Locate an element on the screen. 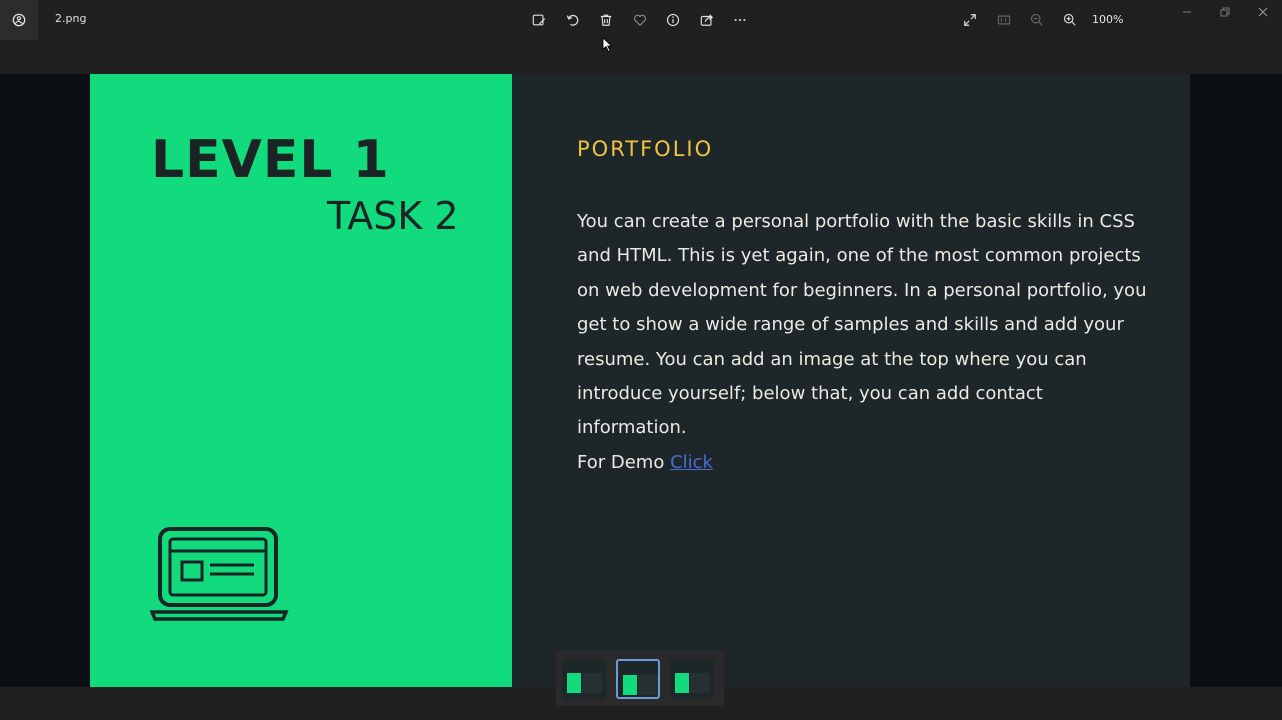 Image resolution: width=1282 pixels, height=720 pixels. file-name: 2.png is located at coordinates (71, 18).